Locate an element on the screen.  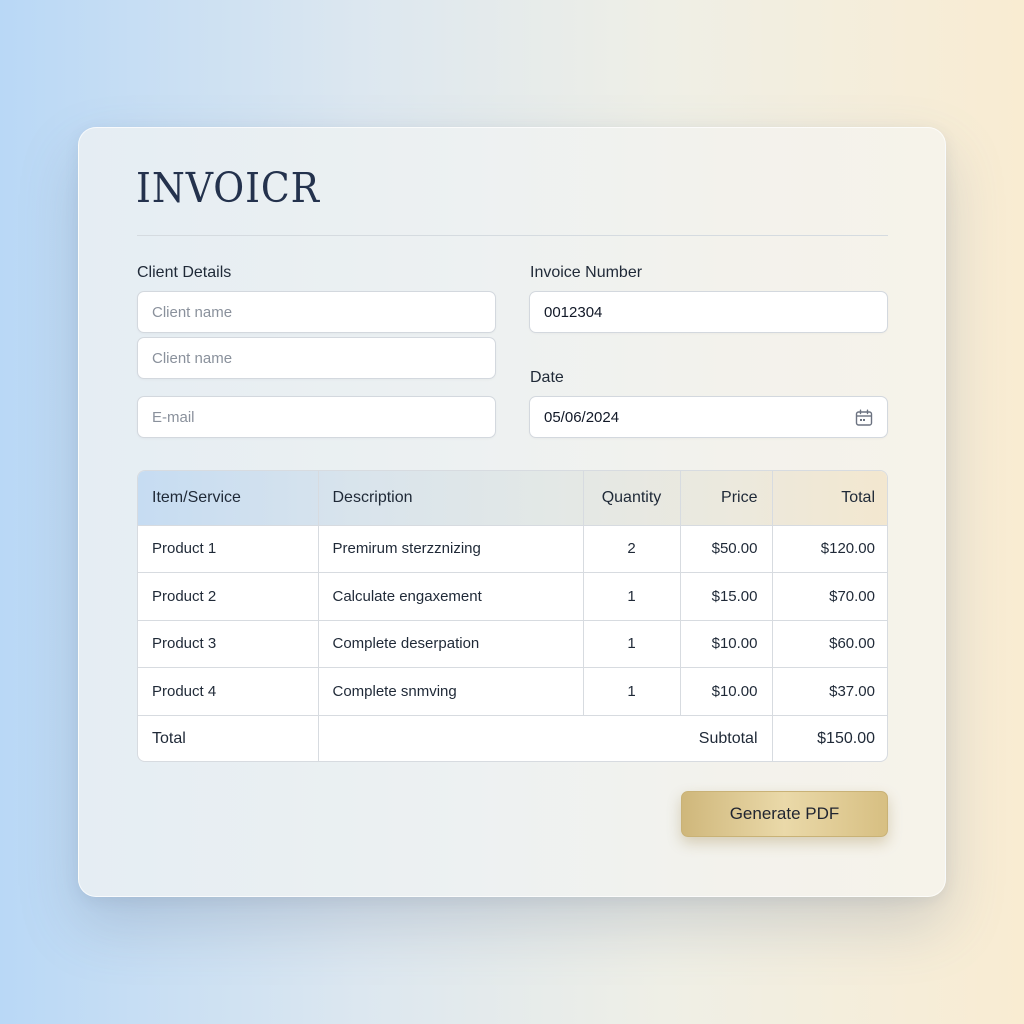
cell-total: $37.00 is located at coordinates (829, 691).